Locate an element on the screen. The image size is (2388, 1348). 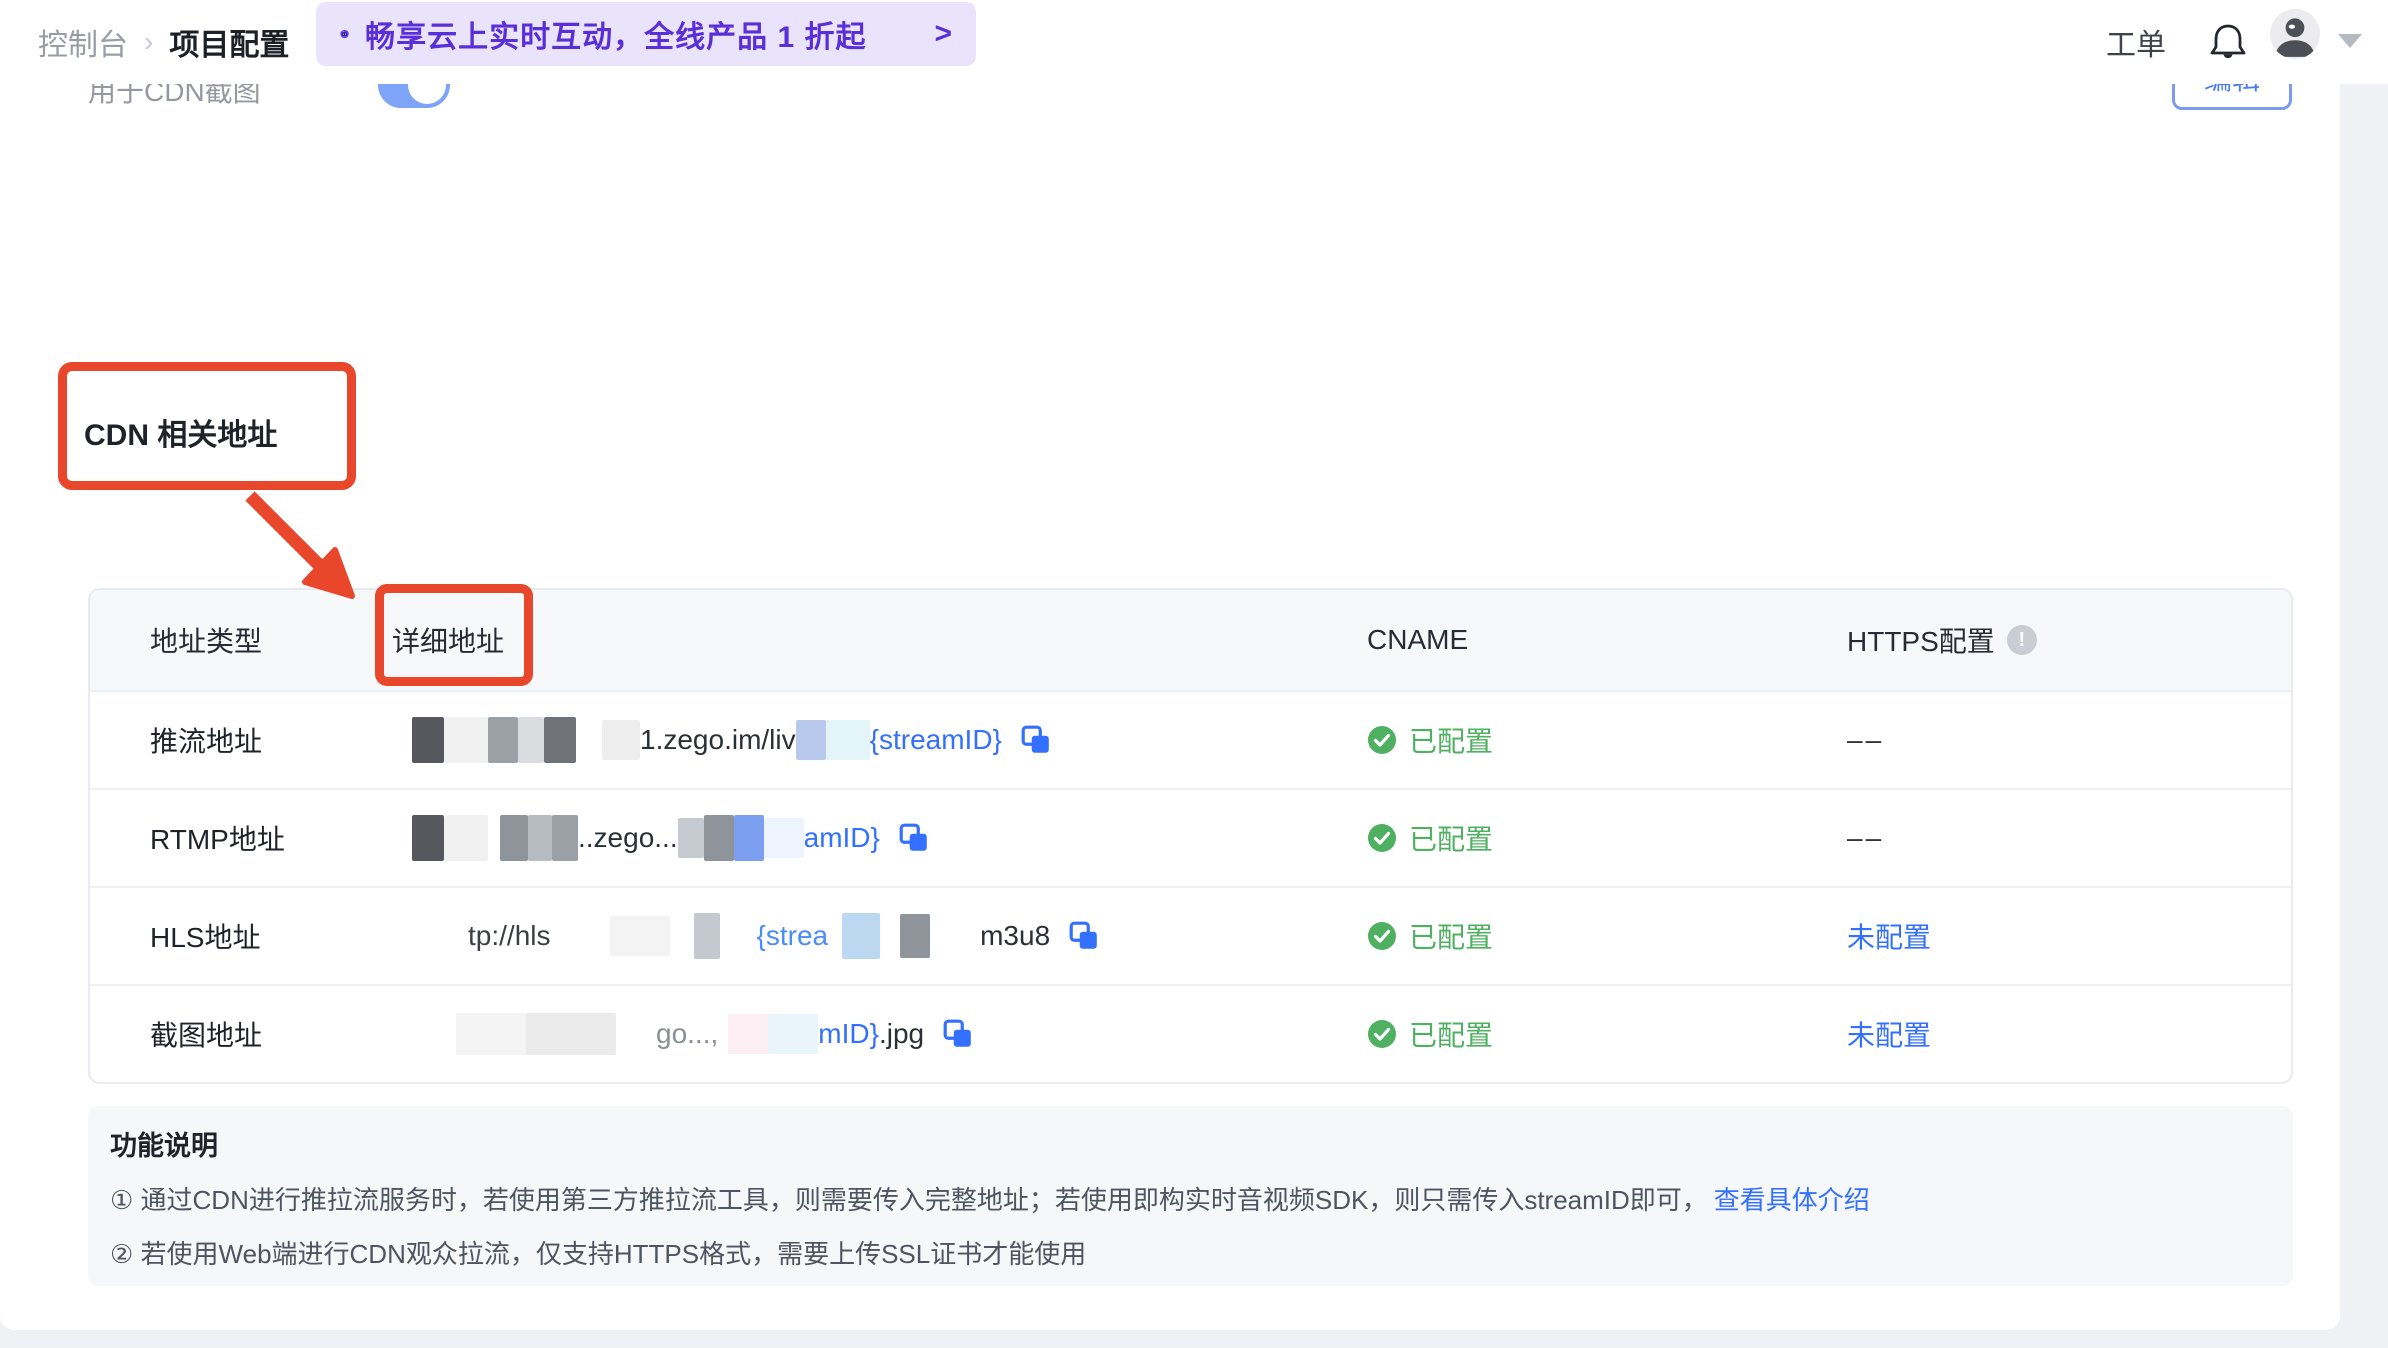
table-header-row: 地址类型 详细地址 CNAME HTTPS配置 ! is located at coordinates (1190, 641).